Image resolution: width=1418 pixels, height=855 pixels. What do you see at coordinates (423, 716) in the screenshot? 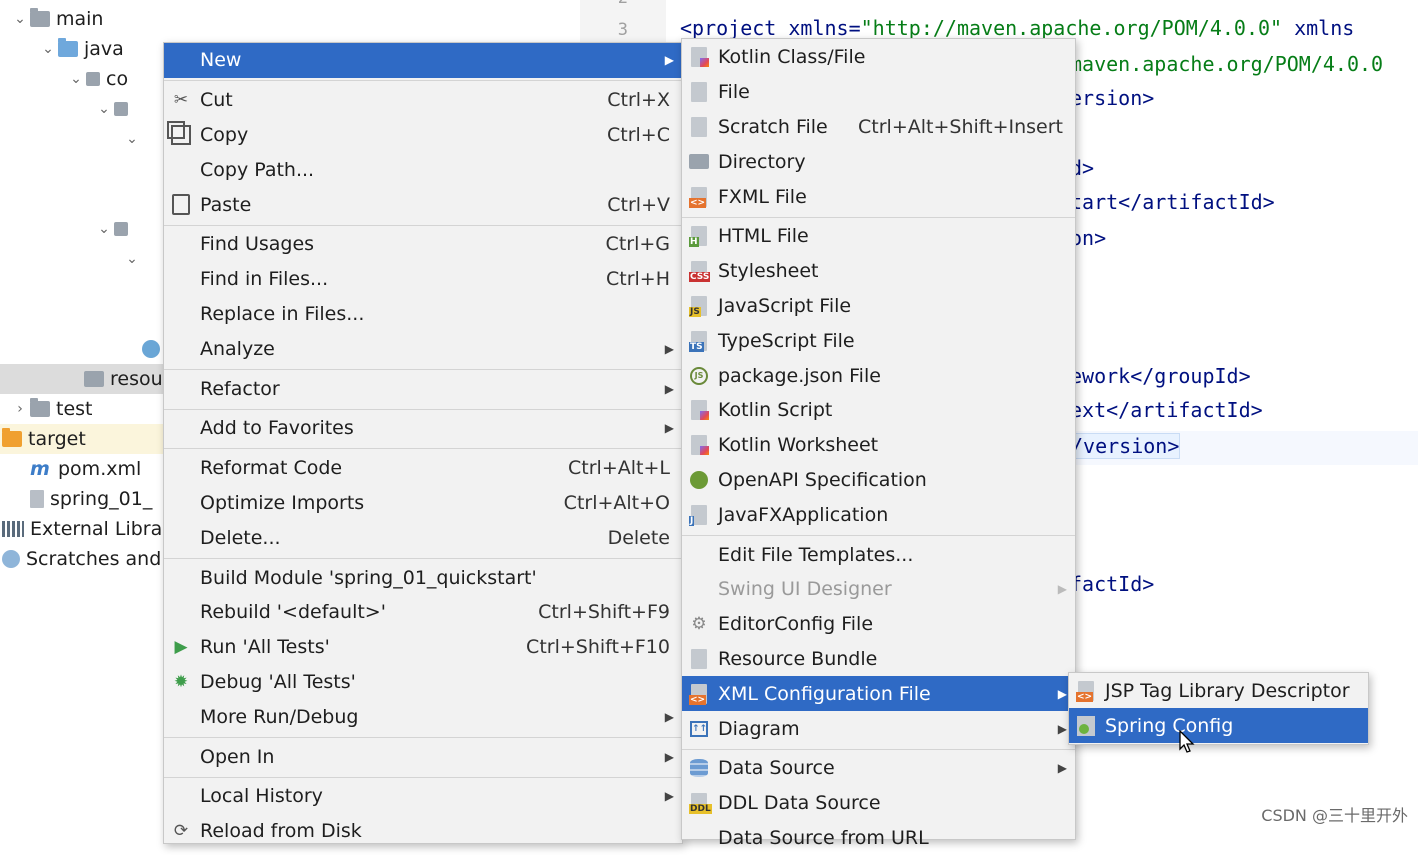
I see `menu-item-more-run-debug: More Run/Debug ▶` at bounding box center [423, 716].